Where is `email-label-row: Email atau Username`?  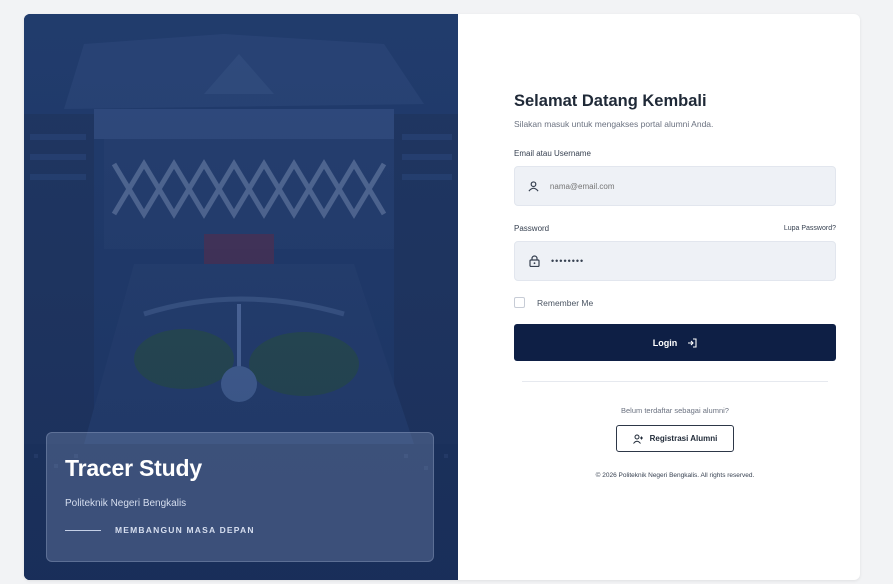
email-label-row: Email atau Username is located at coordinates (675, 153).